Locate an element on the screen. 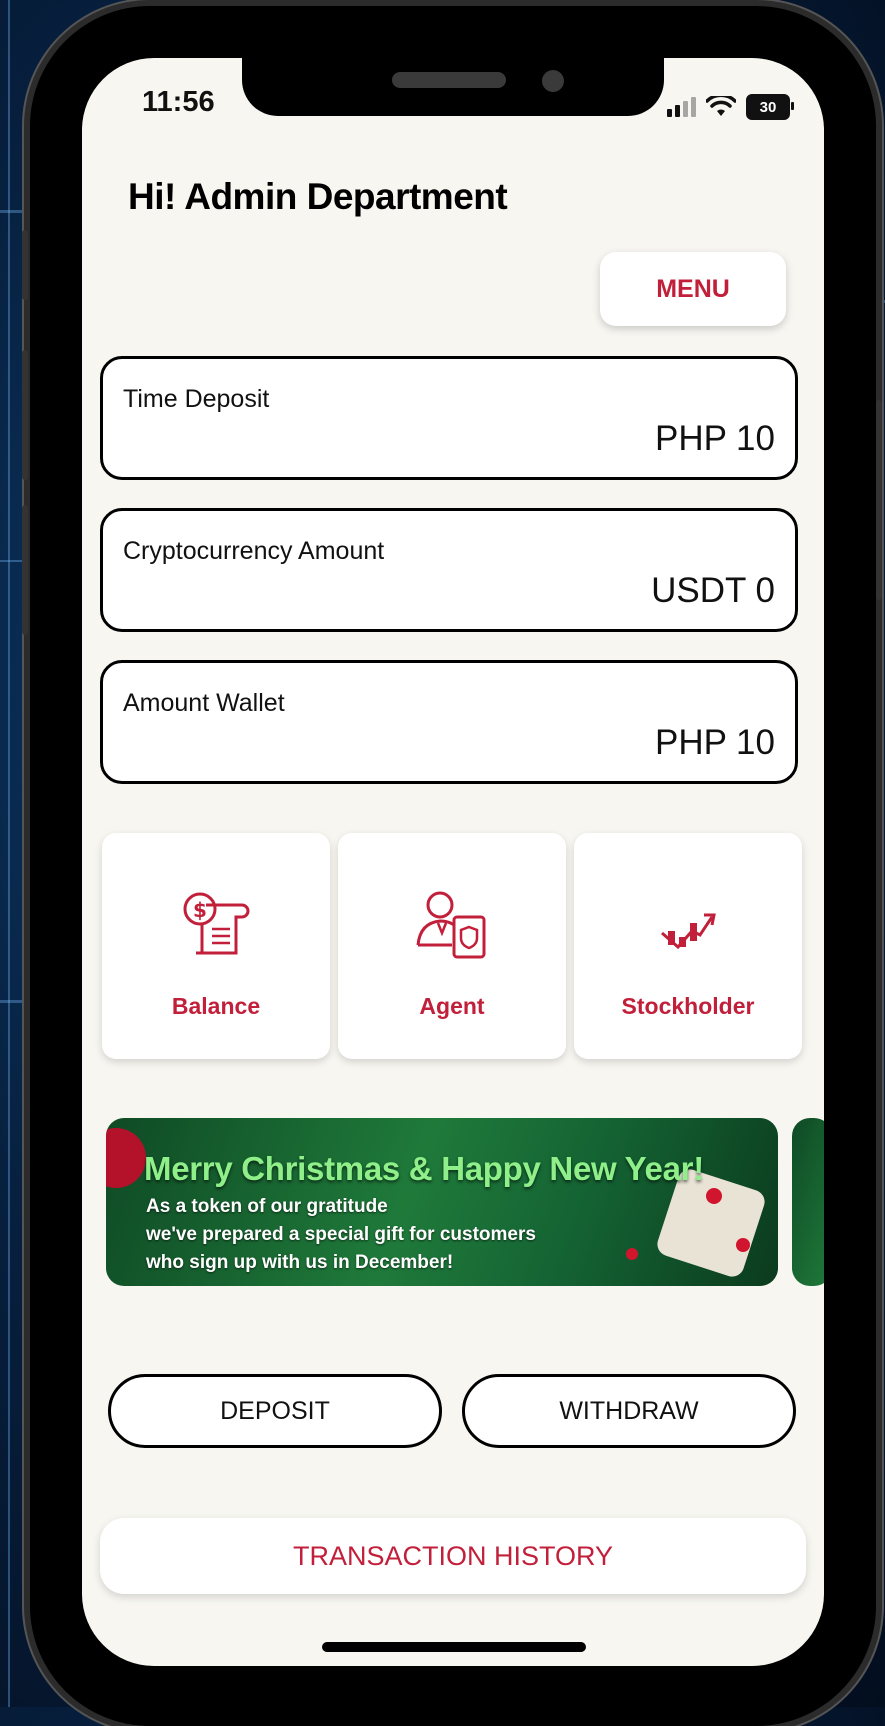 This screenshot has height=1726, width=885. stockholder-tile: Stockholder is located at coordinates (688, 946).